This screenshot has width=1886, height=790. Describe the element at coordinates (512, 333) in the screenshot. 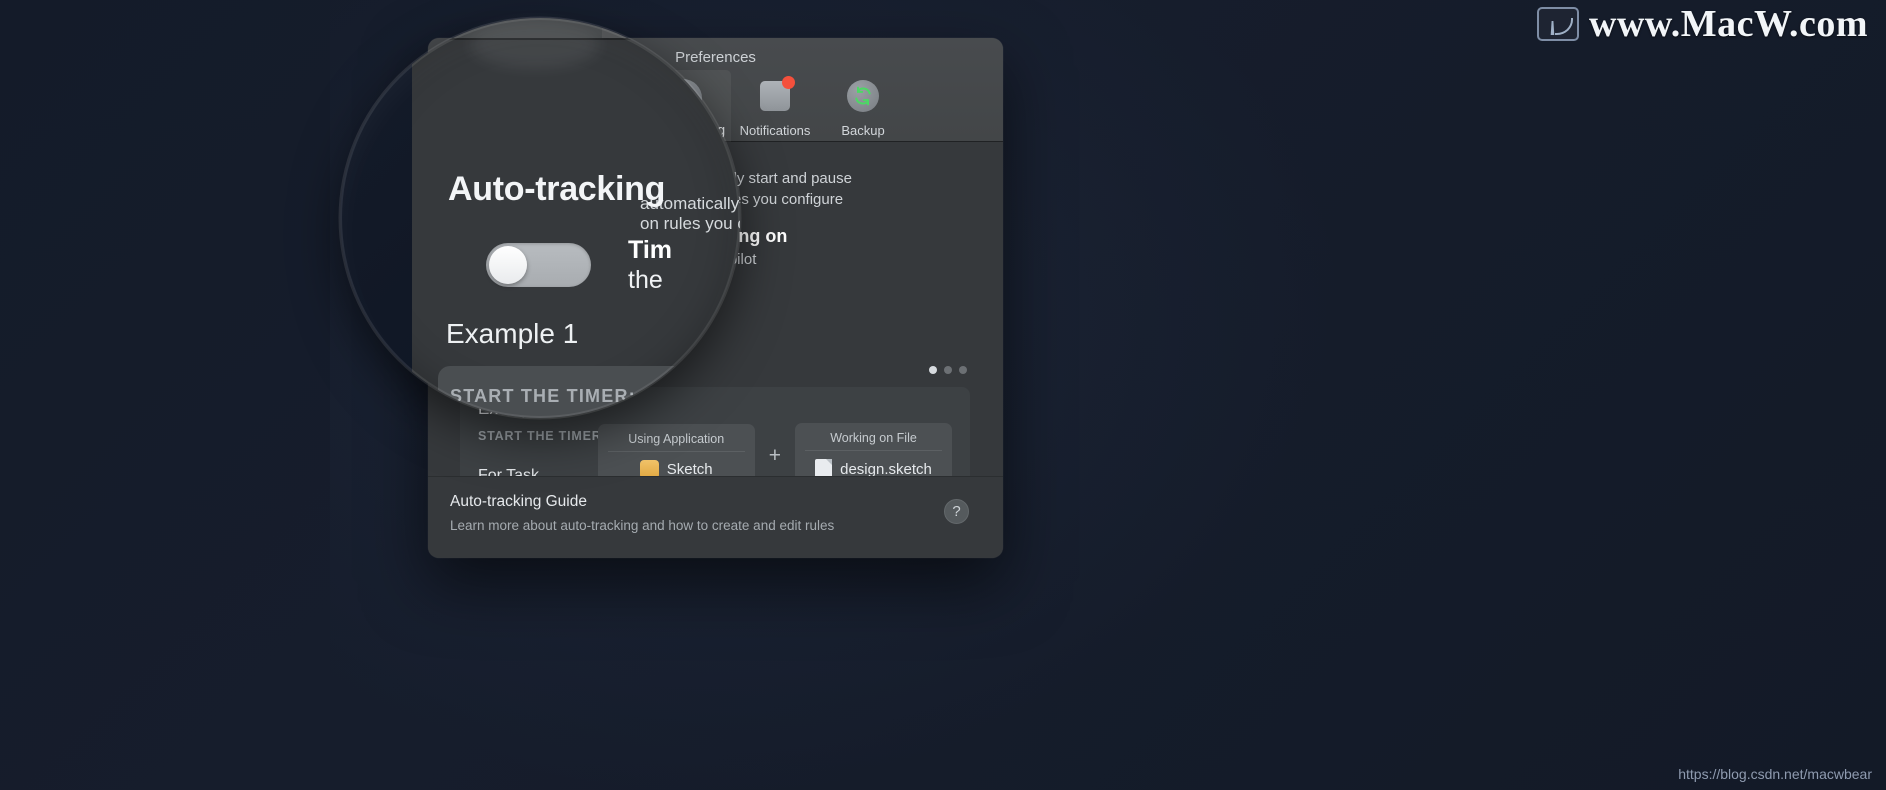

I see `magnifier-example-title: Example 1` at that location.